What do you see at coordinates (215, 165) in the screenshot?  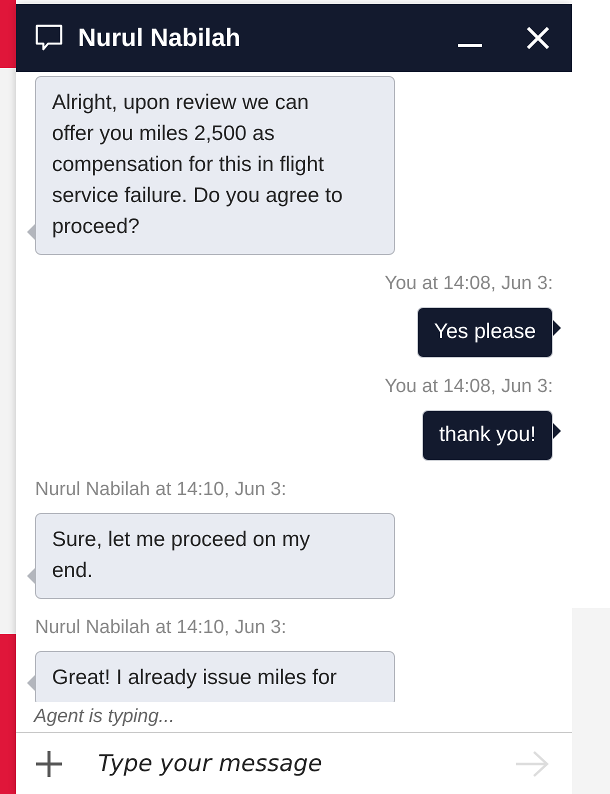 I see `agent-message: Alright, upon review we can offer you miles 2,500 as compensation for this in flight service failure. Do you agree to proceed?` at bounding box center [215, 165].